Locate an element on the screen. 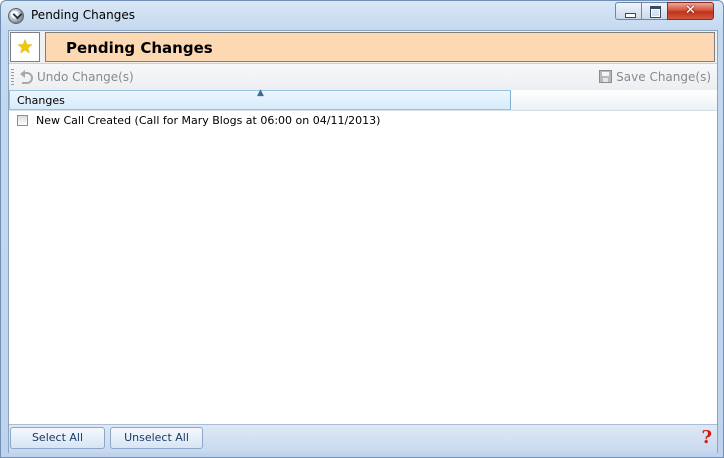 The width and height of the screenshot is (724, 458). close-icon: ✕ is located at coordinates (690, 10).